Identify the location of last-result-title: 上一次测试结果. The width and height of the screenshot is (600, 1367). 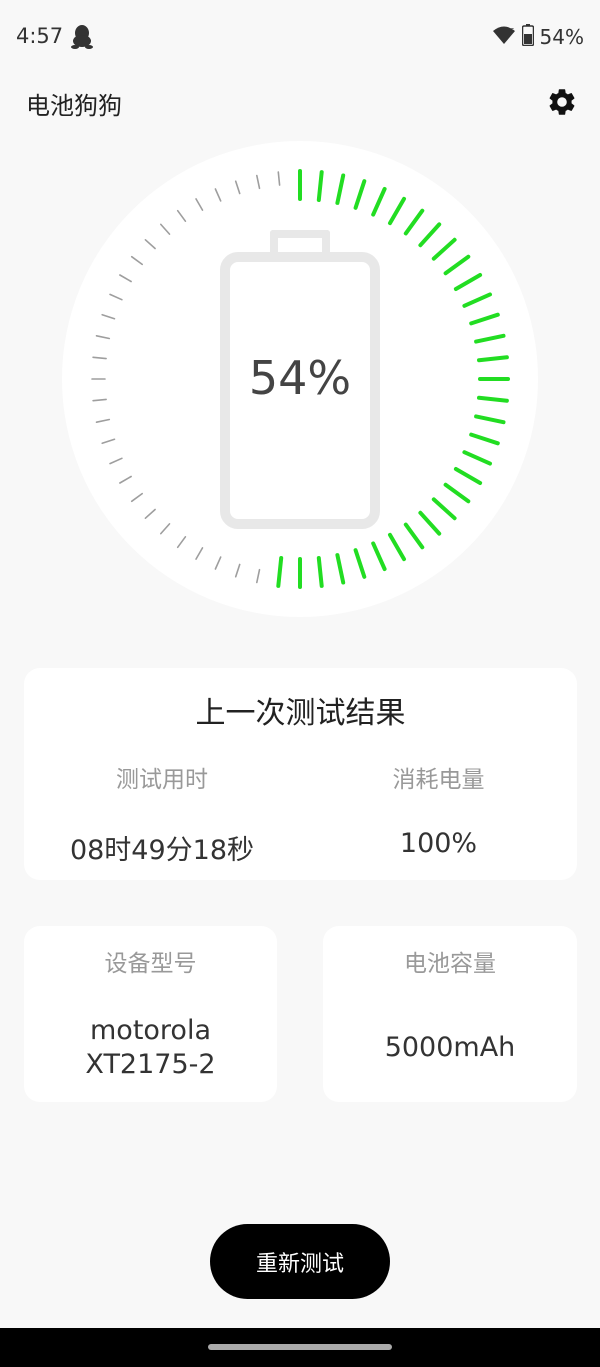
(300, 713).